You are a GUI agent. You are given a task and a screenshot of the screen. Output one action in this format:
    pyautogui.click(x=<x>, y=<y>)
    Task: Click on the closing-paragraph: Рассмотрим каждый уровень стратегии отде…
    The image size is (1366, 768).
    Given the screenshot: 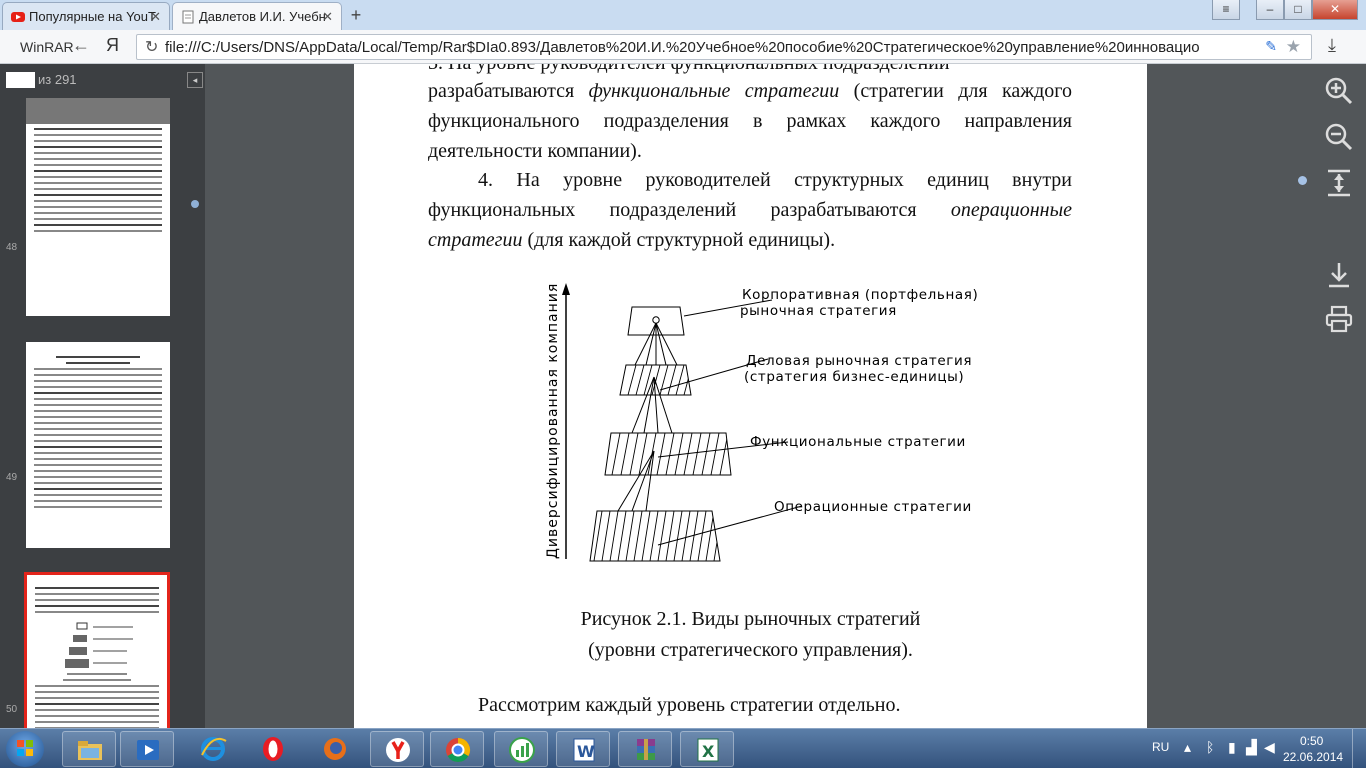 What is the action you would take?
    pyautogui.click(x=689, y=705)
    